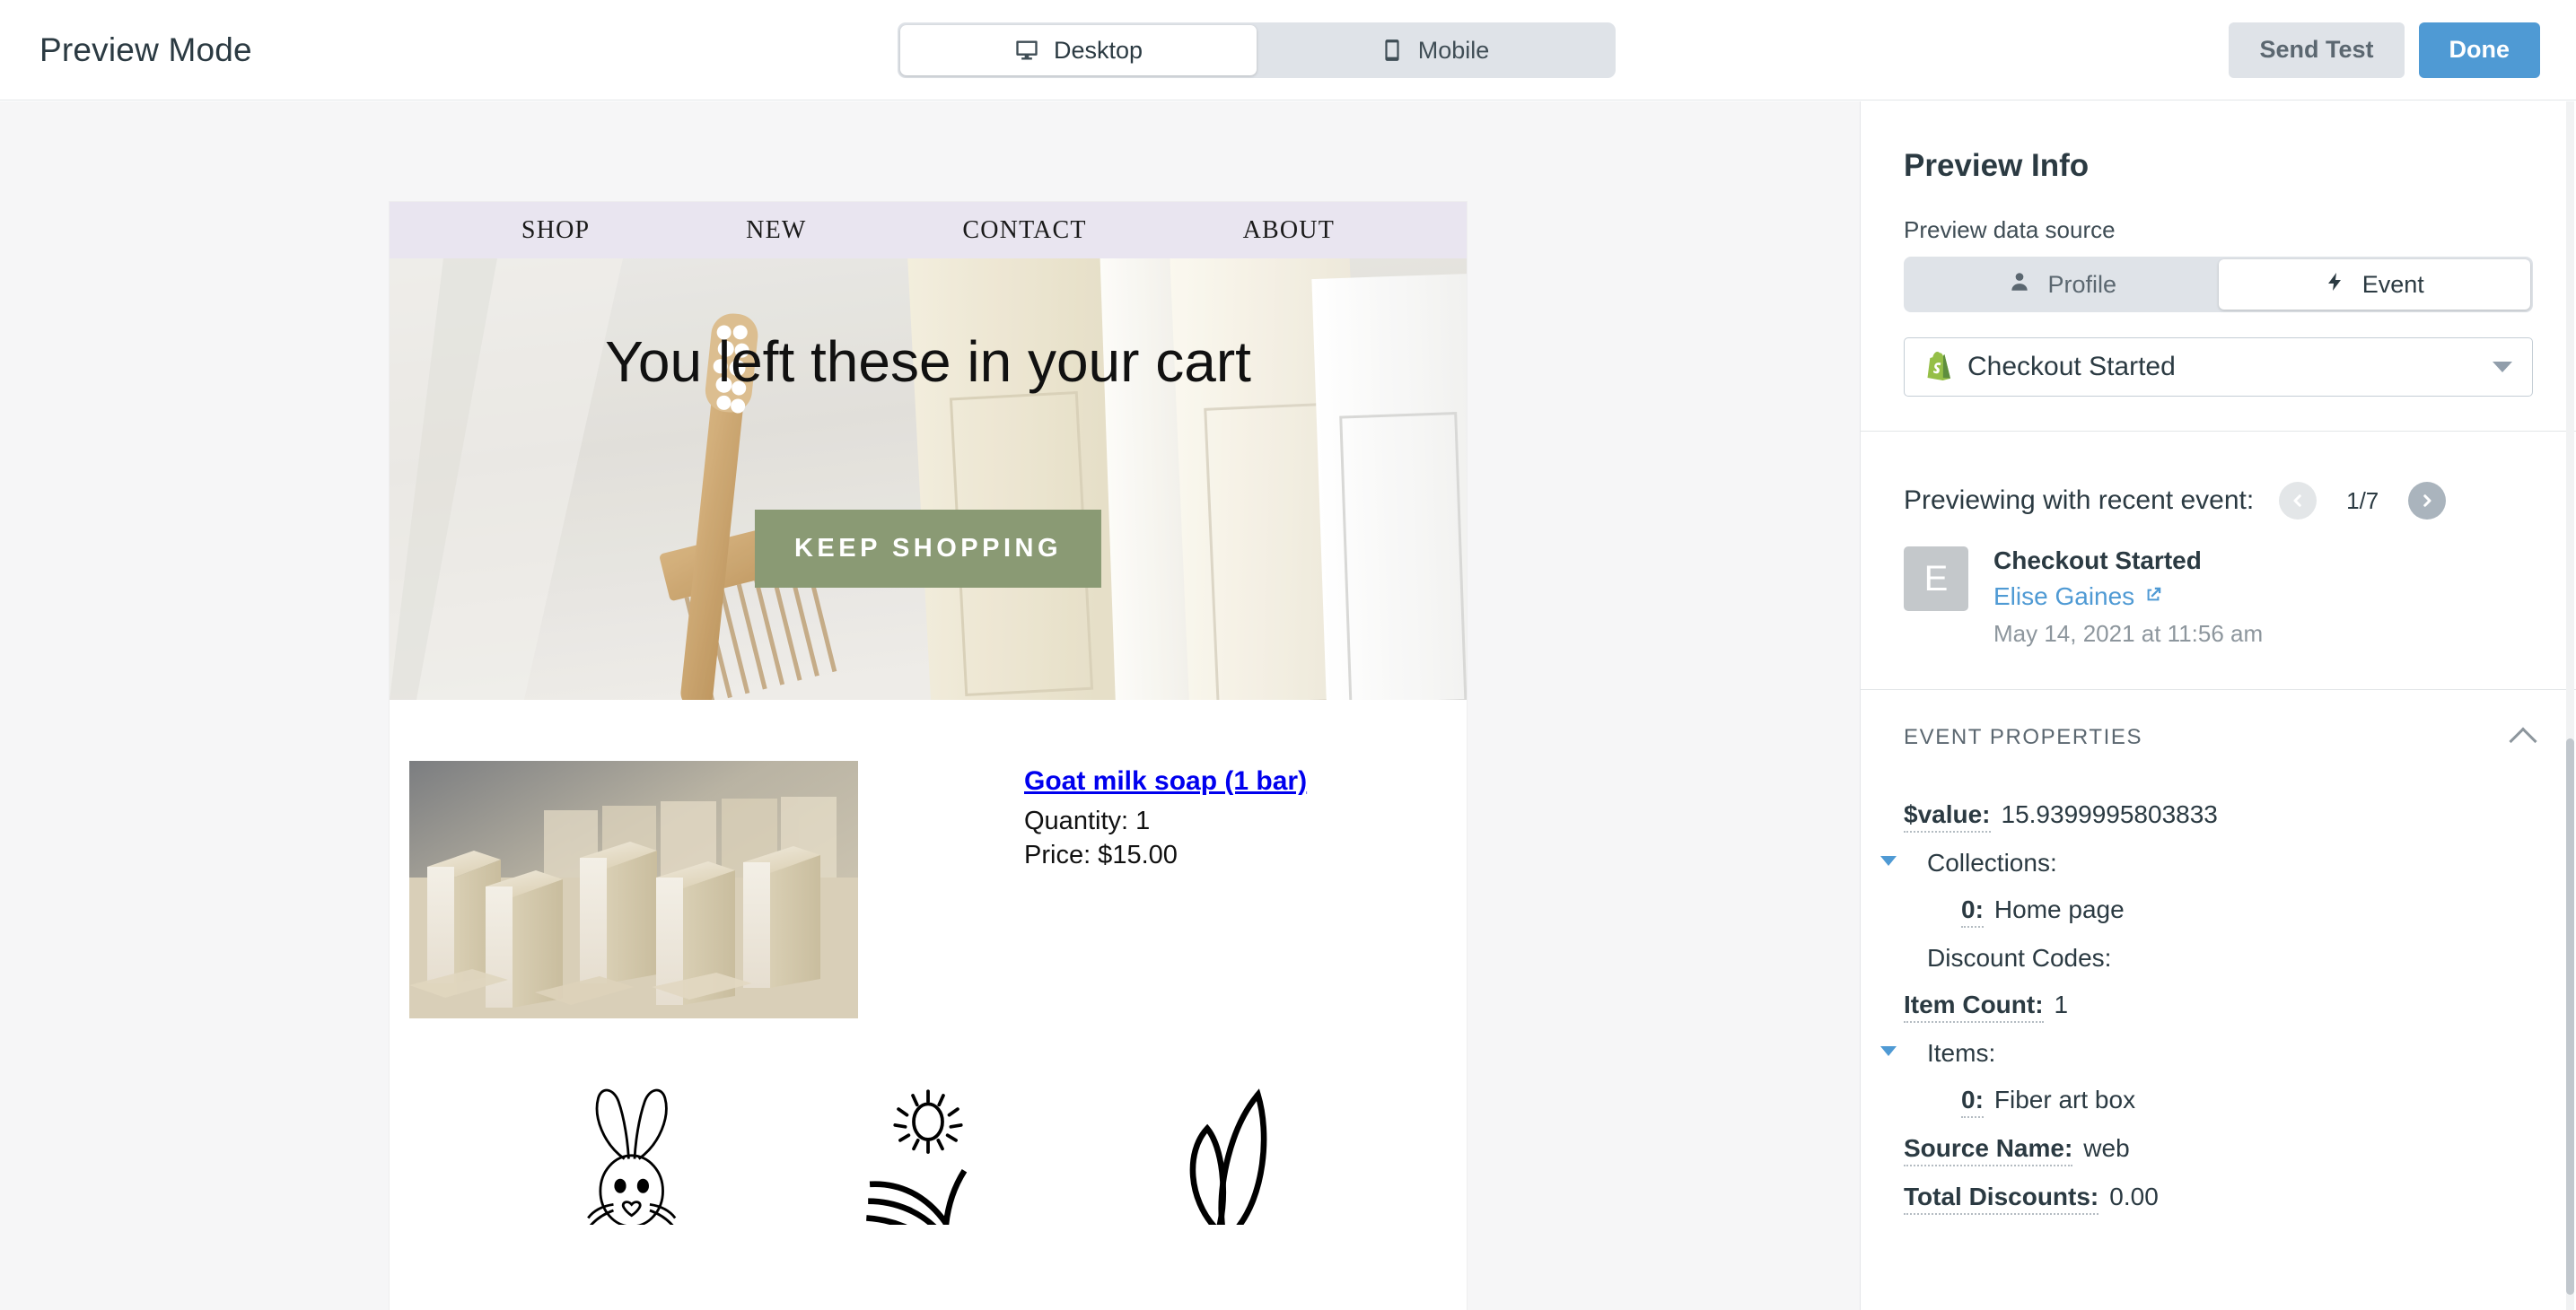 Image resolution: width=2576 pixels, height=1310 pixels. I want to click on send-test-button: Send Test, so click(2317, 50).